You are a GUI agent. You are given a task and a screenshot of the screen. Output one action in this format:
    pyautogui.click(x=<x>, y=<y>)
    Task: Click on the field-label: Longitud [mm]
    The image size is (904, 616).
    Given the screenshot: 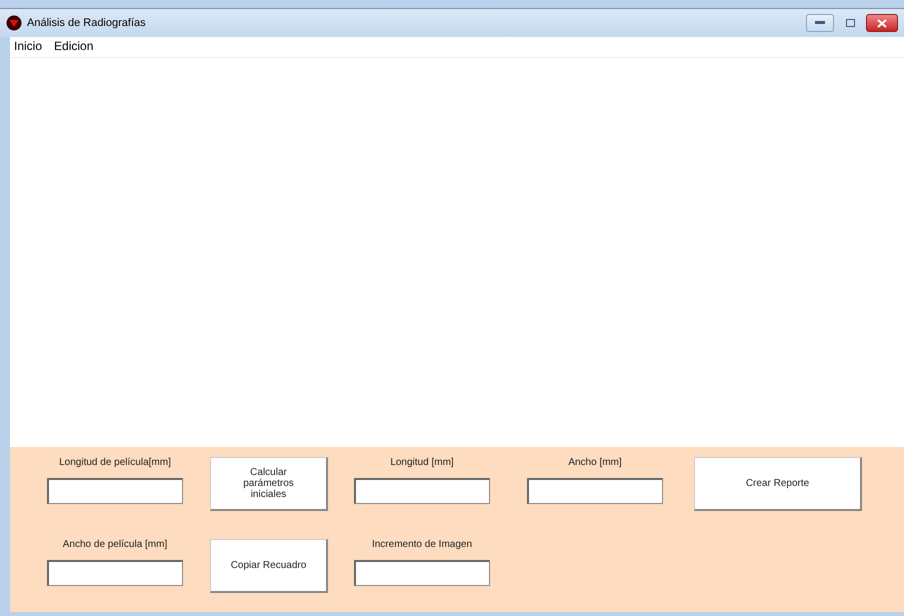 What is the action you would take?
    pyautogui.click(x=422, y=462)
    